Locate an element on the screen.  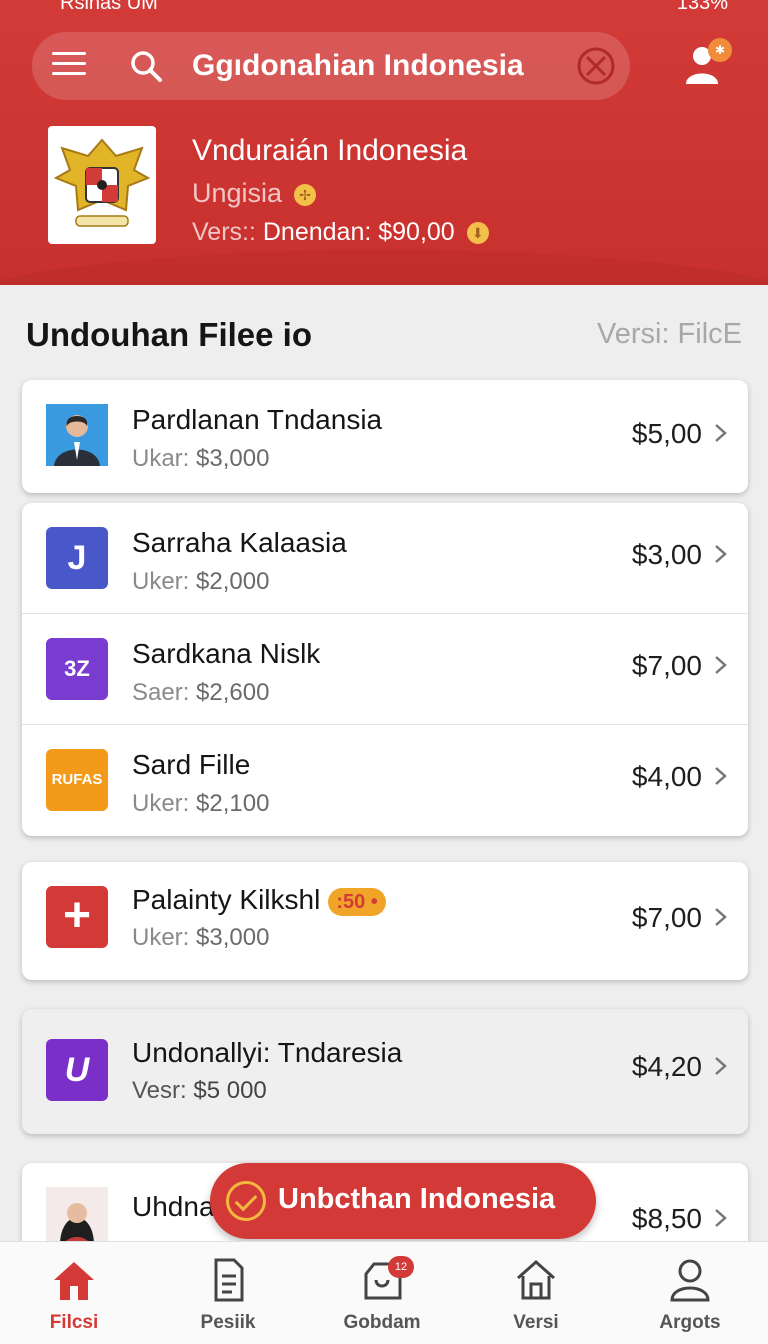
battery-level: 133% is located at coordinates (702, 7).